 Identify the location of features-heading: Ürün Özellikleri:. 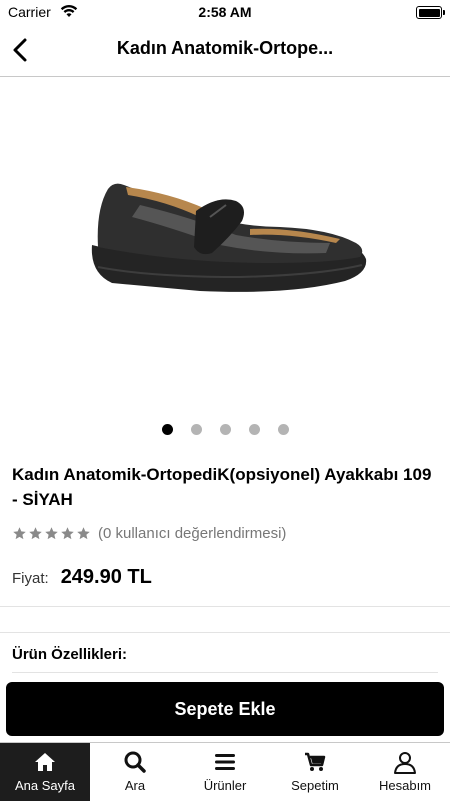
(70, 654).